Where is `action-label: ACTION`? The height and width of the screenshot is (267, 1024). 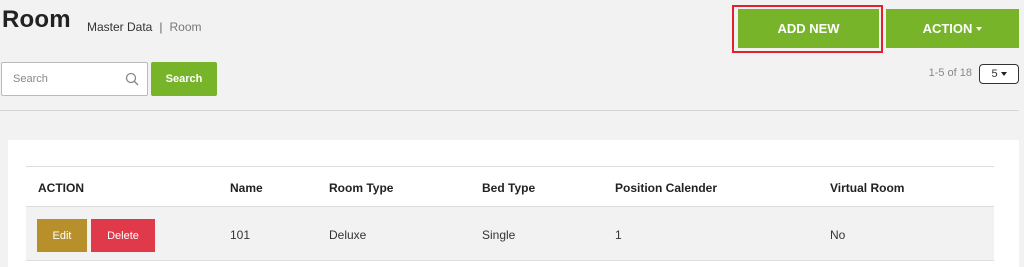
action-label: ACTION is located at coordinates (947, 28).